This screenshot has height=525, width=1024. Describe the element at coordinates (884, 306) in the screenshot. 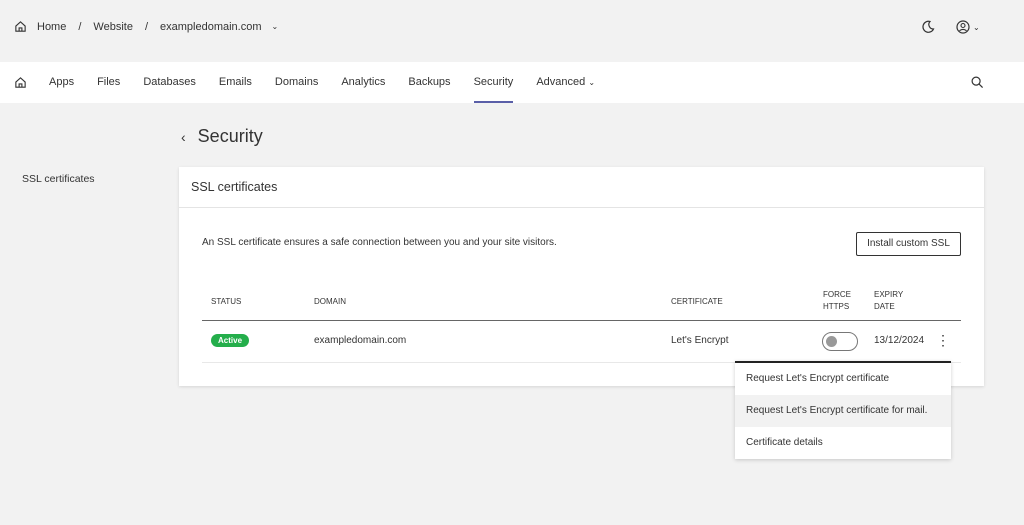

I see `header-expiry-line2: DATE` at that location.